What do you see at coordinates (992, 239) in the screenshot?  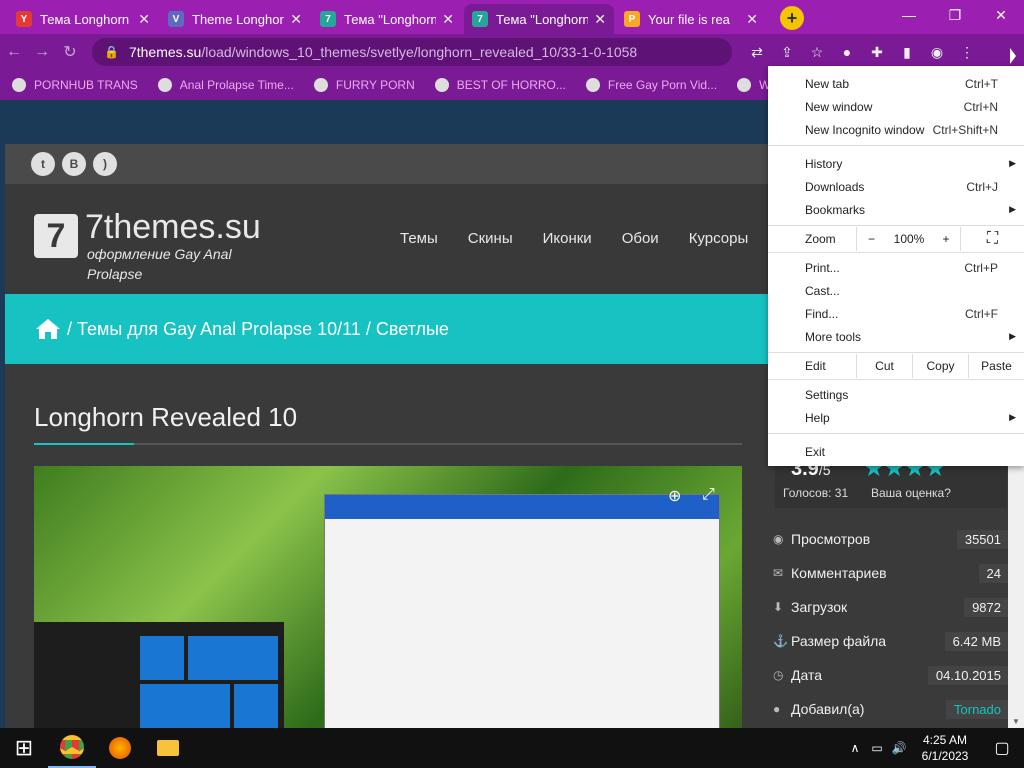 I see `fullscreen-icon: ⛶` at bounding box center [992, 239].